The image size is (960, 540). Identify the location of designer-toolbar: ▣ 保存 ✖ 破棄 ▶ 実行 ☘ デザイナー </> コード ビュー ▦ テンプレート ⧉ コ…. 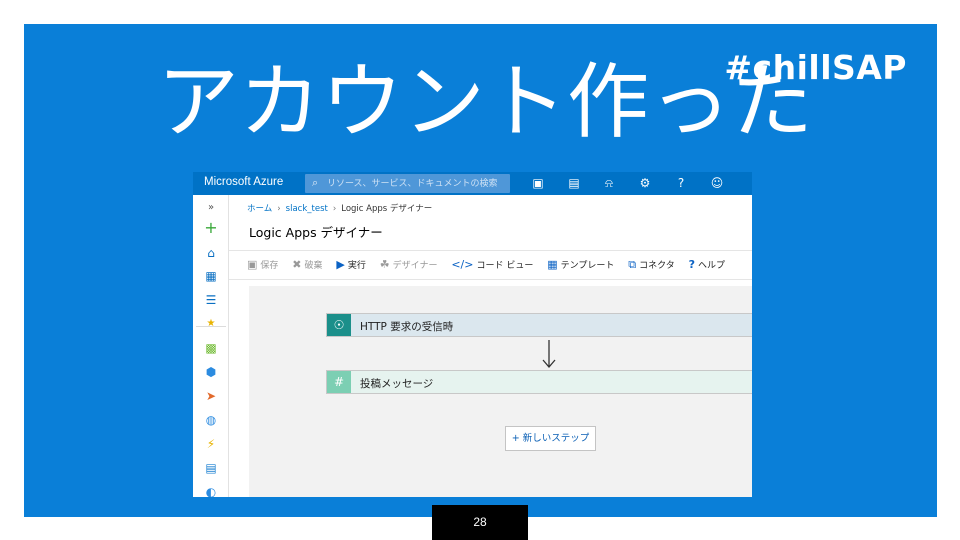
(491, 266).